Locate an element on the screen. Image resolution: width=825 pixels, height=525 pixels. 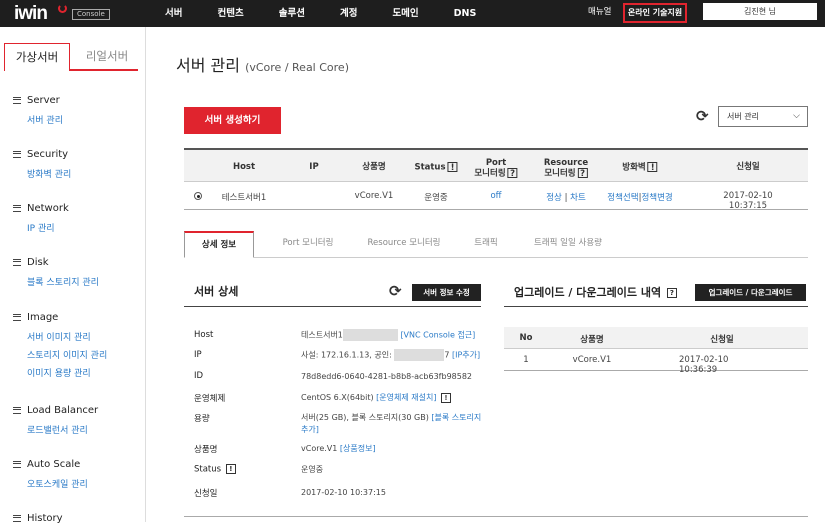
cell-resource: 정상 | 차트 is located at coordinates (566, 197).